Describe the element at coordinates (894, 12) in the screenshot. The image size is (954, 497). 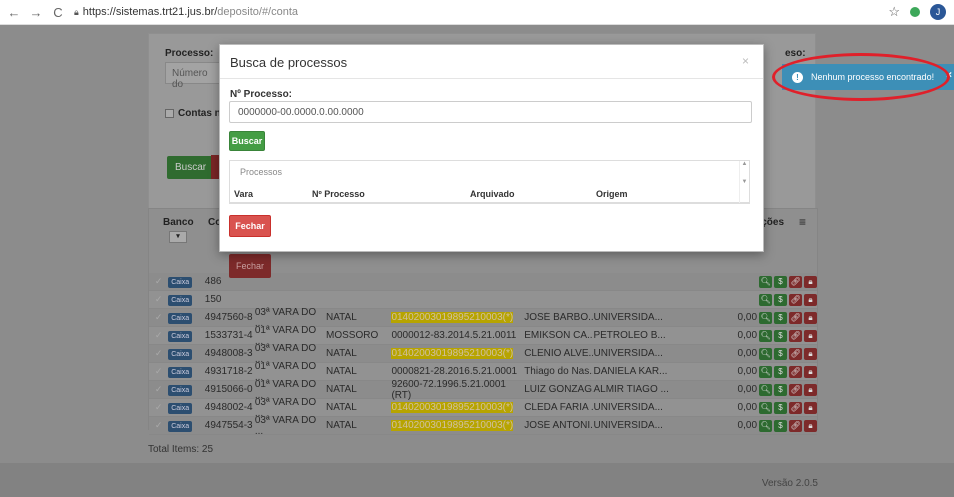
I see `bookmark-star-icon: ☆` at that location.